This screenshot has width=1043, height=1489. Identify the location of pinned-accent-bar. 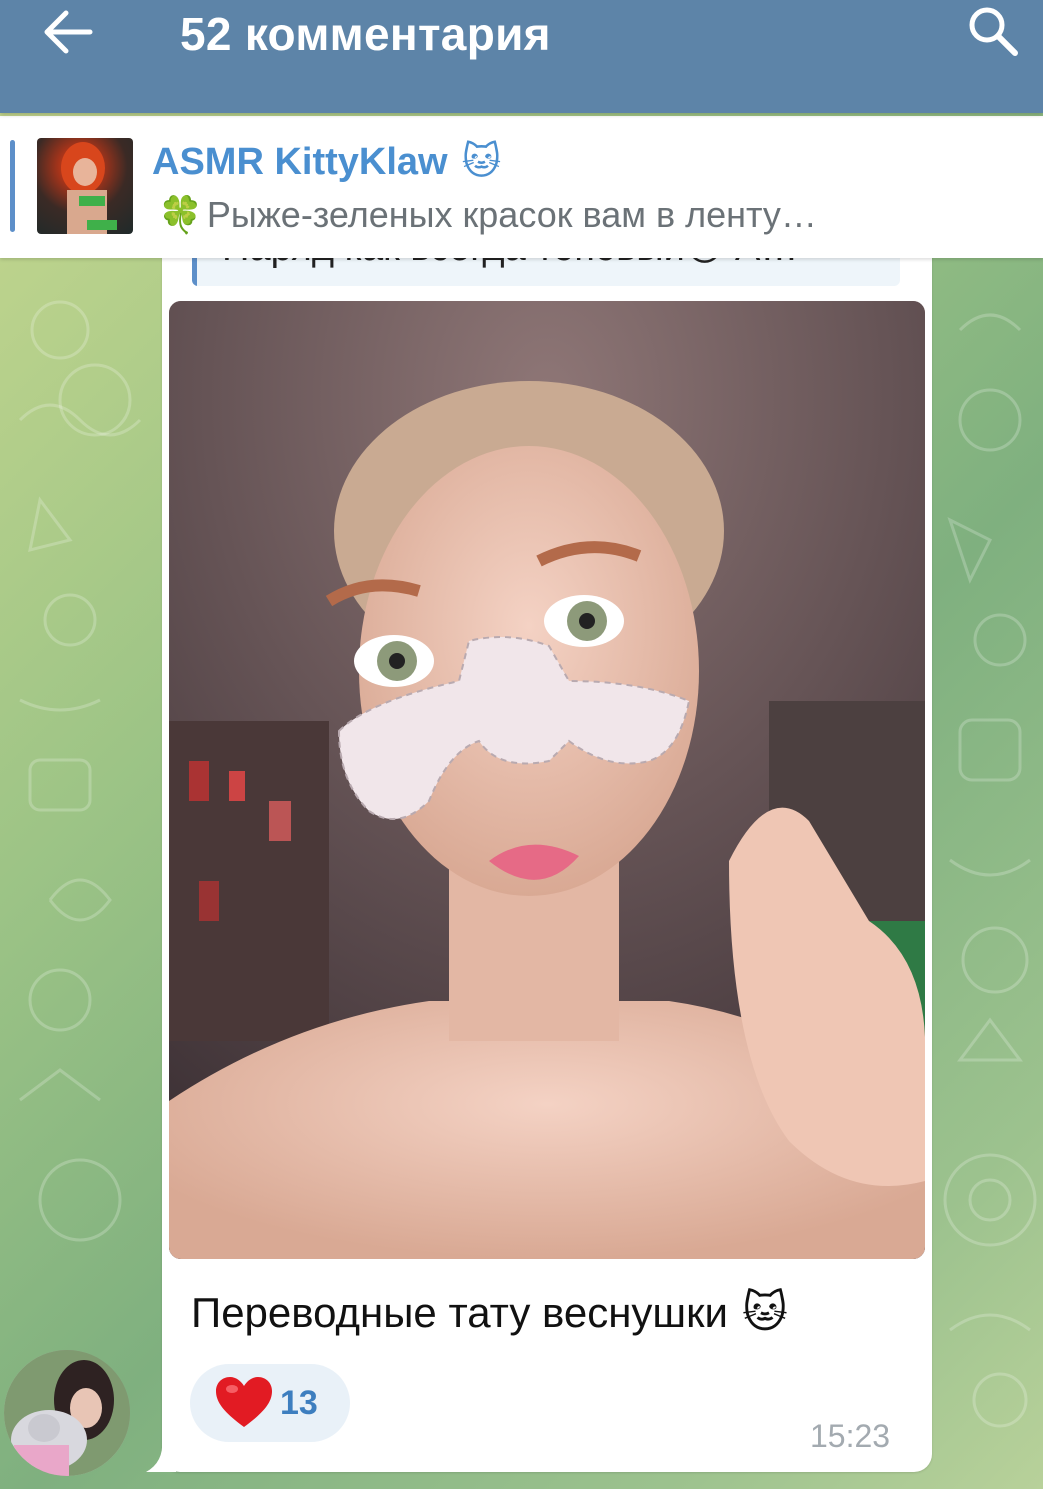
(12, 186).